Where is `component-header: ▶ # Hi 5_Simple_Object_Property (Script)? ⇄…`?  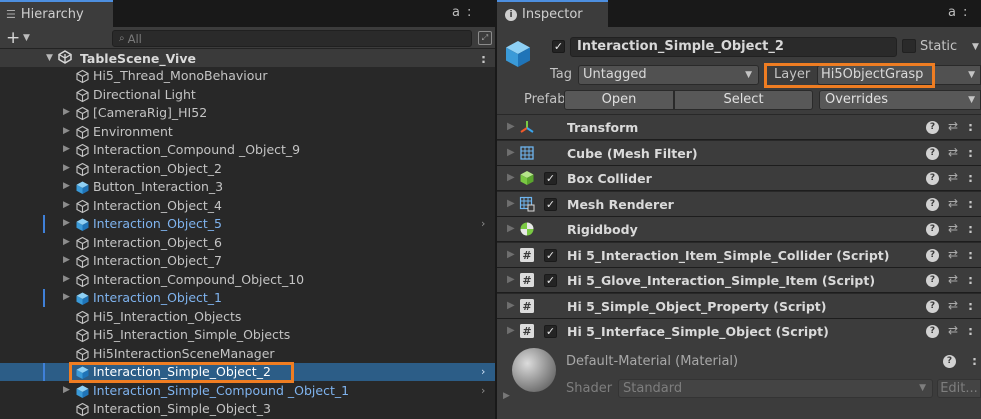 component-header: ▶ # Hi 5_Simple_Object_Property (Script)? ⇄… is located at coordinates (739, 306).